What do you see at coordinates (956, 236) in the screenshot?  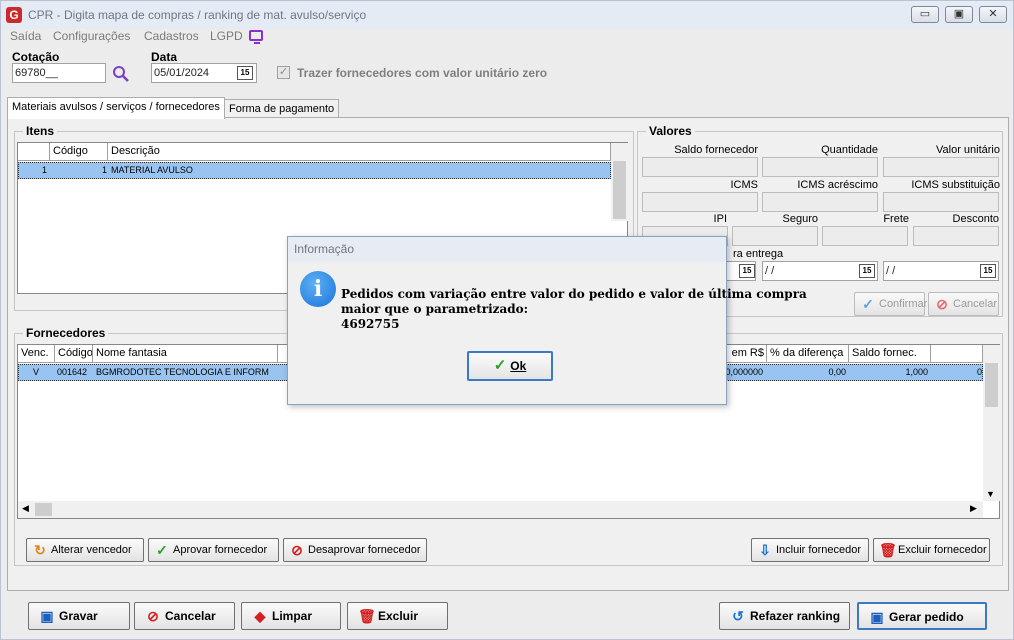 I see `desconto-field` at bounding box center [956, 236].